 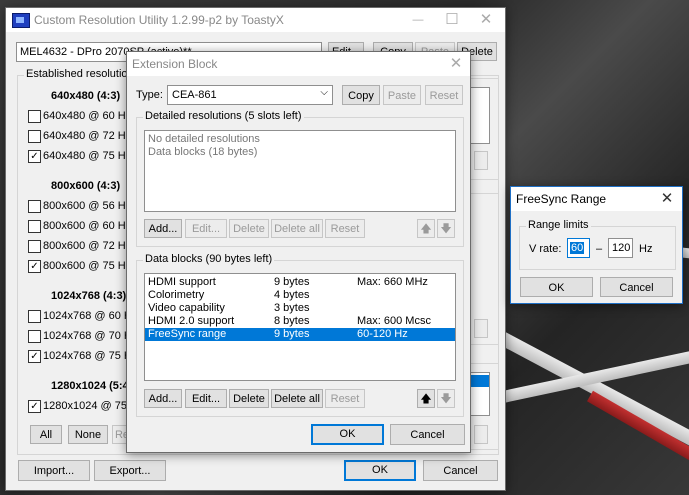 I want to click on range-dash: –, so click(x=599, y=249).